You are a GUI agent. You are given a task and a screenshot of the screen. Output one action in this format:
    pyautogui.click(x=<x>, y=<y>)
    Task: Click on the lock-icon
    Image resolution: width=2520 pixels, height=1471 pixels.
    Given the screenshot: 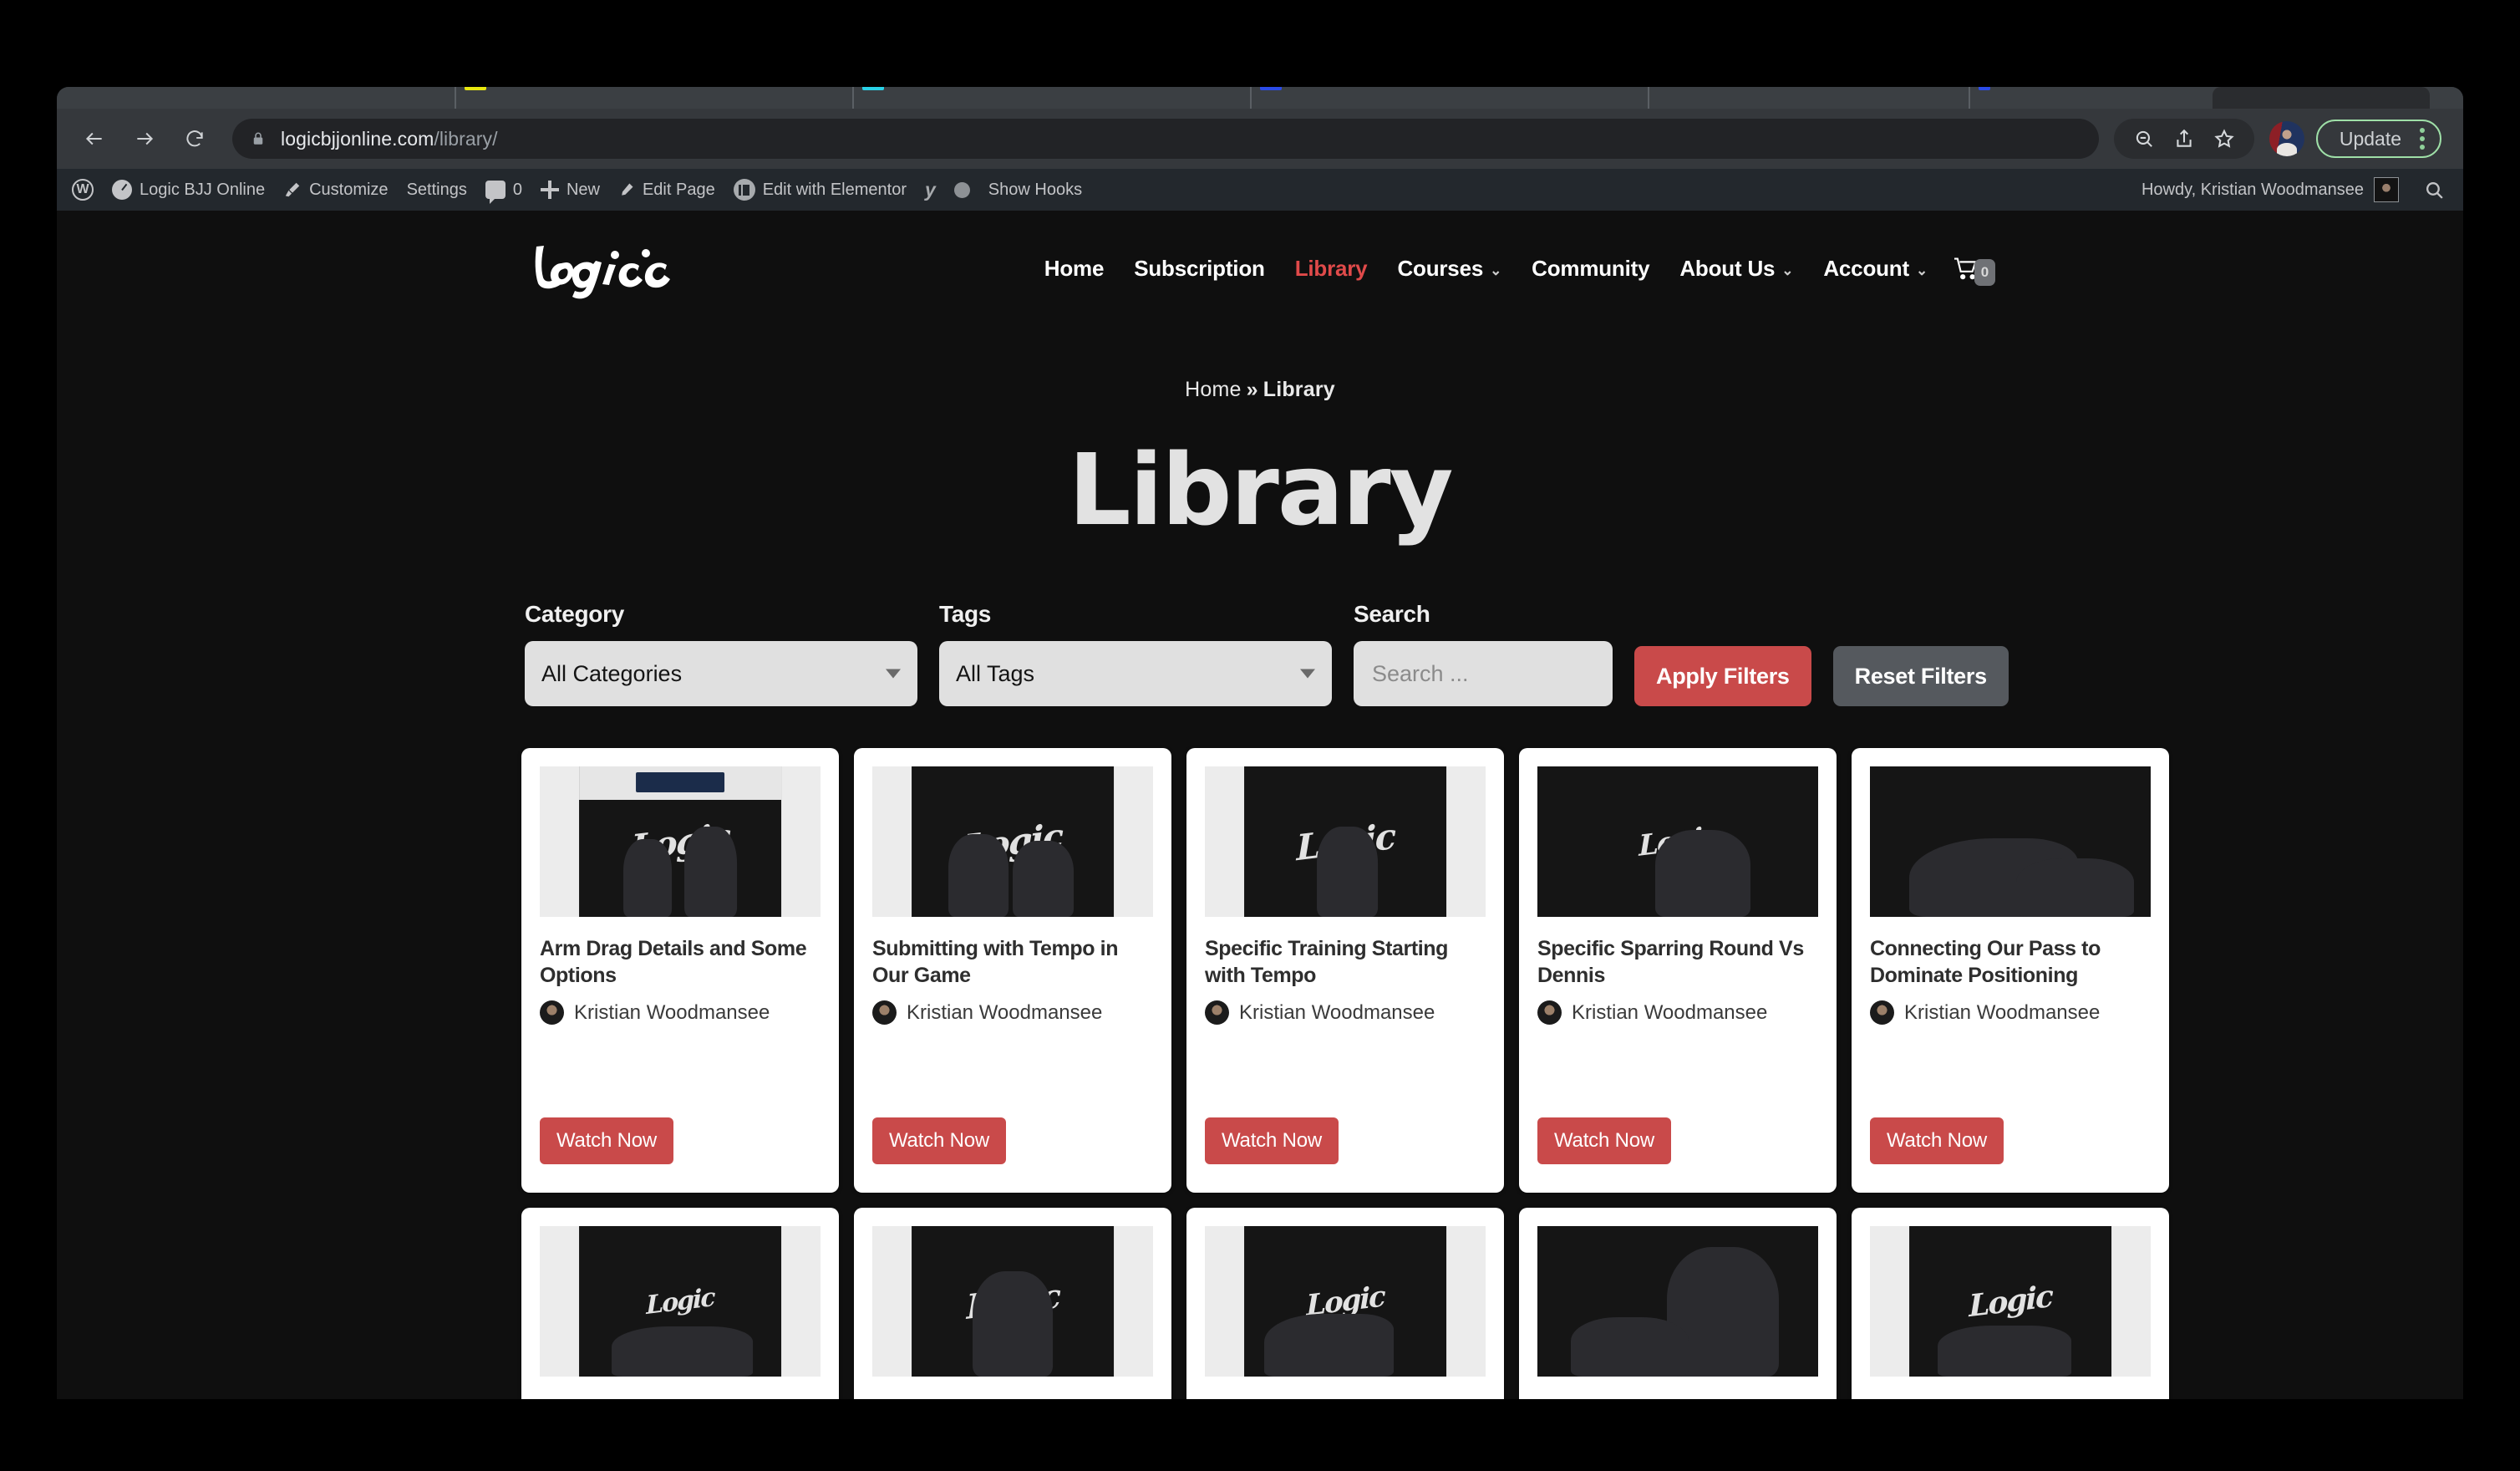 What is the action you would take?
    pyautogui.click(x=258, y=139)
    